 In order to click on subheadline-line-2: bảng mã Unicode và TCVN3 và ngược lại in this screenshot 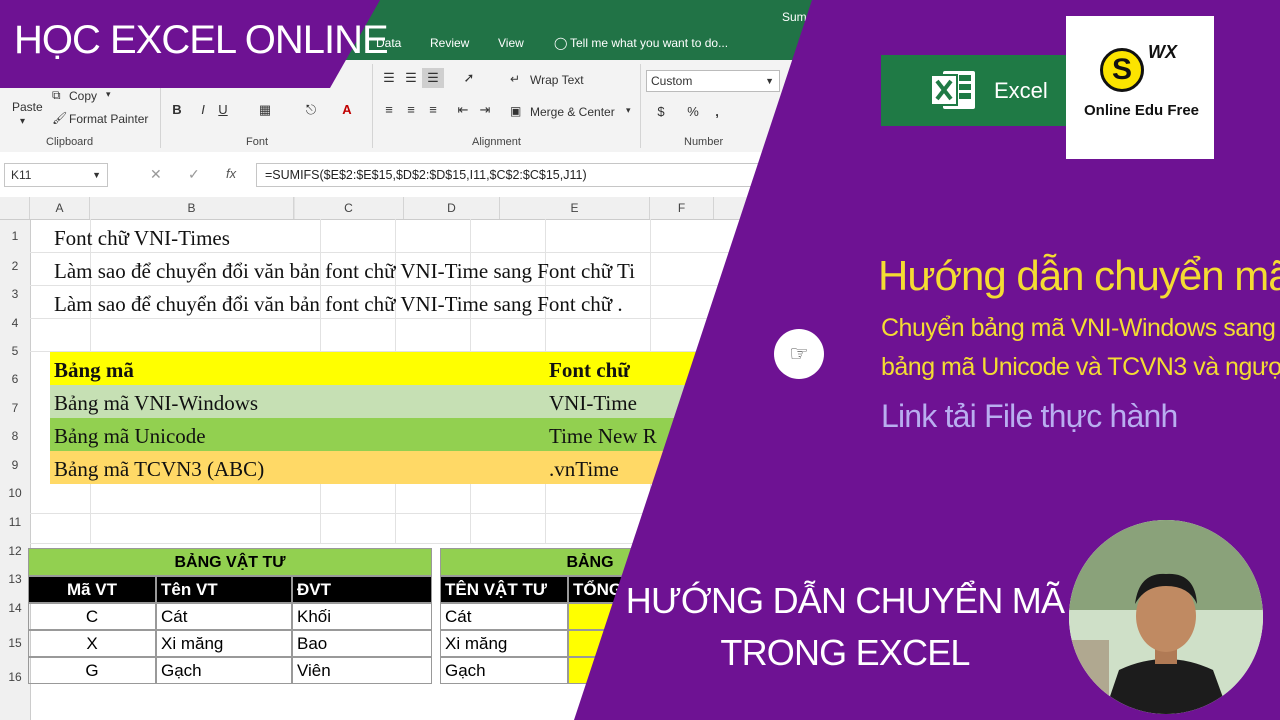, I will do `click(1080, 367)`.